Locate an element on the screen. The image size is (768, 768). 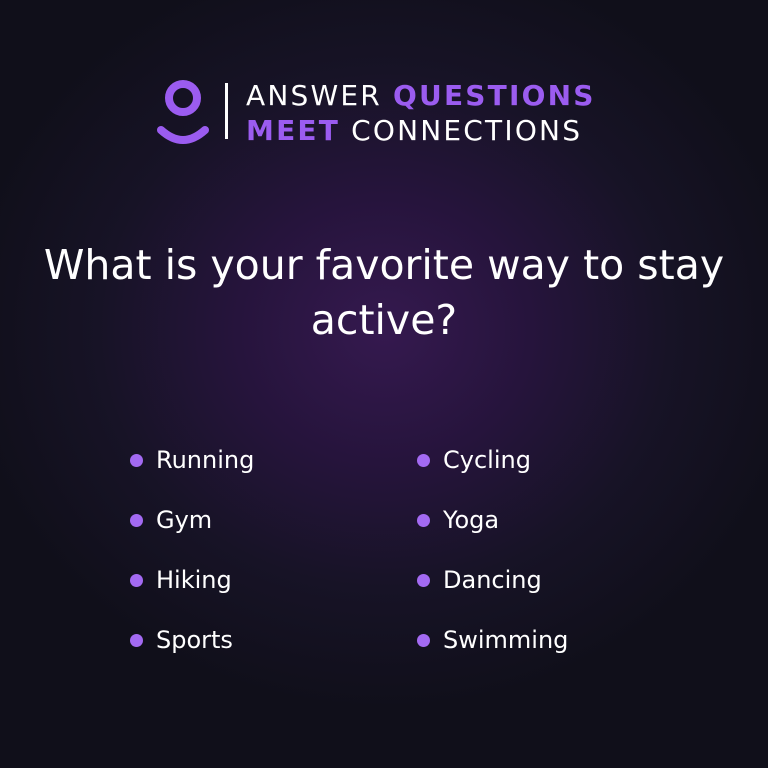
tagline-line-1: ANSWER QUESTIONS is located at coordinates (436, 95).